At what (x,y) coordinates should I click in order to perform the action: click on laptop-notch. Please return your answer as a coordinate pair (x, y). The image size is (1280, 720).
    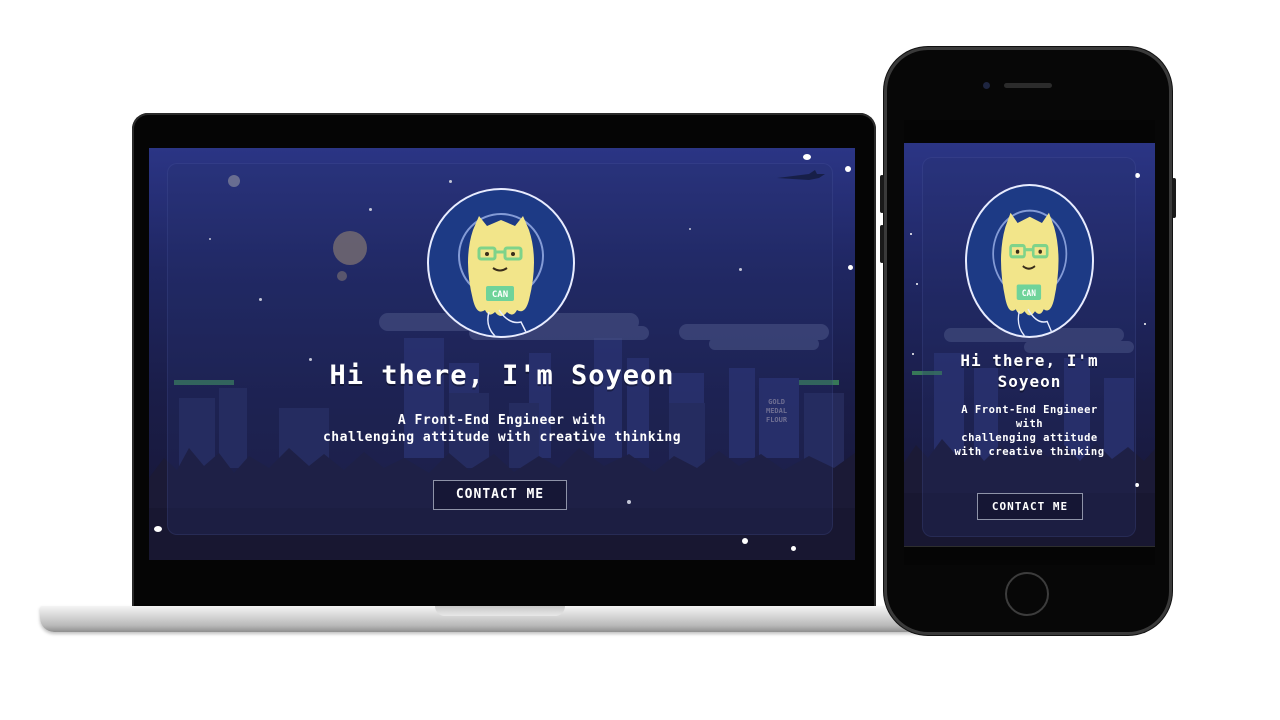
    Looking at the image, I should click on (500, 611).